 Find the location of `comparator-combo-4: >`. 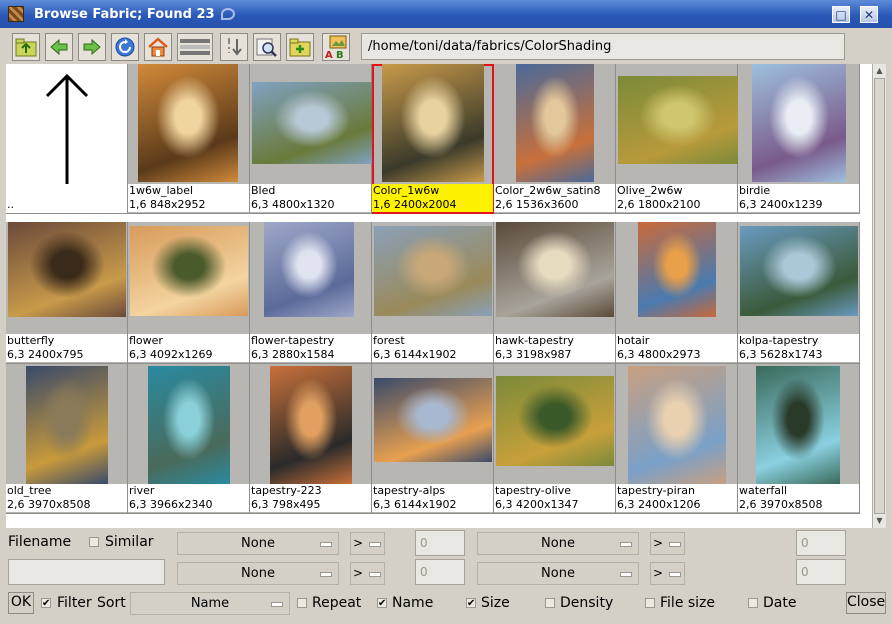

comparator-combo-4: > is located at coordinates (667, 573).